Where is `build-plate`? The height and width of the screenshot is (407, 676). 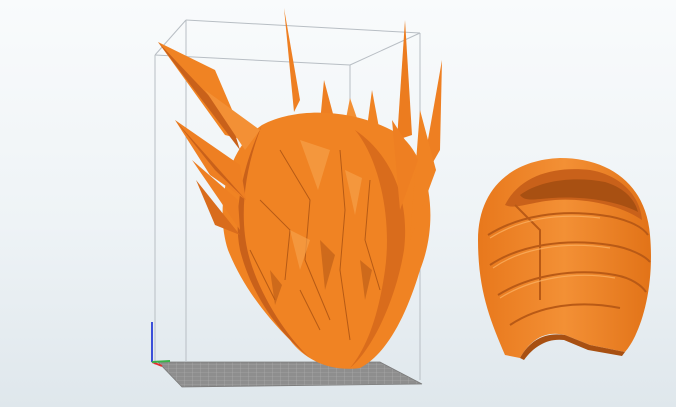
build-plate is located at coordinates (290, 374).